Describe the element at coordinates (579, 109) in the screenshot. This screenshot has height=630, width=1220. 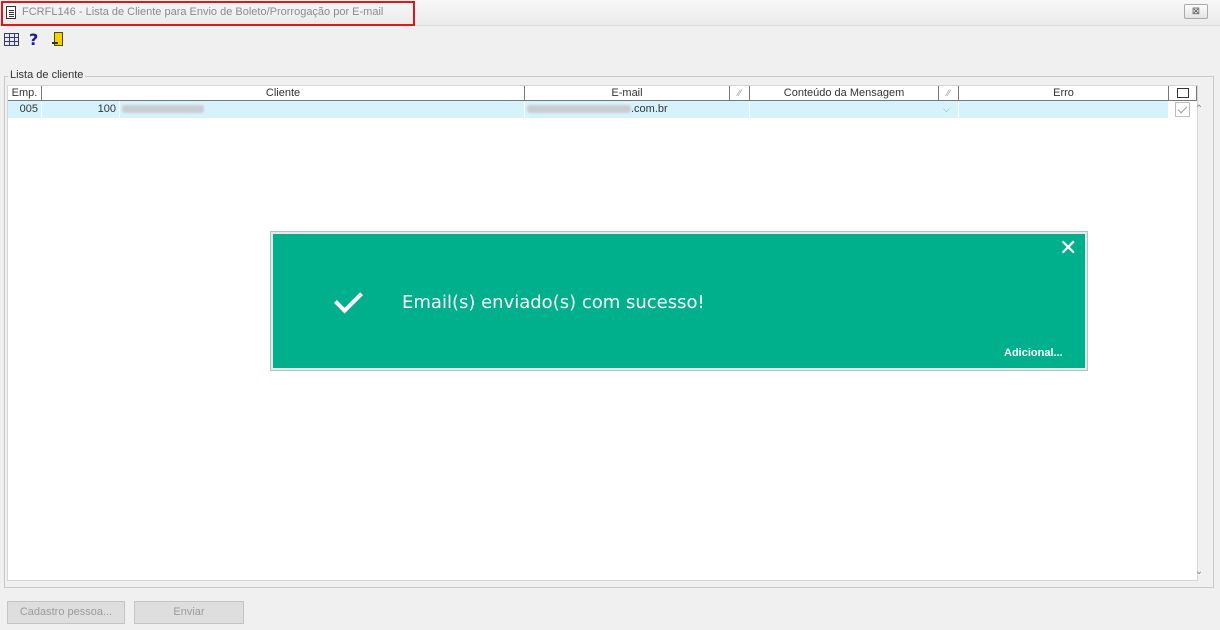
I see `redacted-email` at that location.